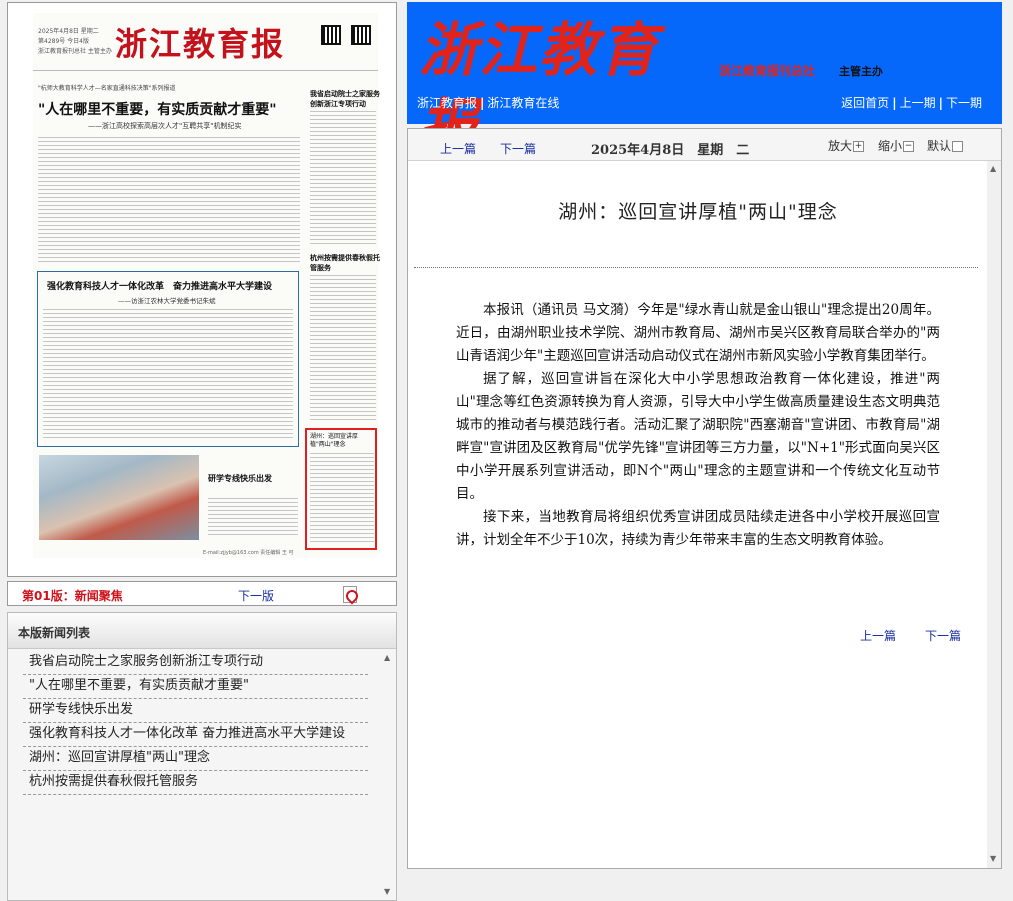 Image resolution: width=1013 pixels, height=901 pixels. I want to click on thumb-masthead-logo: 浙江教育报, so click(200, 44).